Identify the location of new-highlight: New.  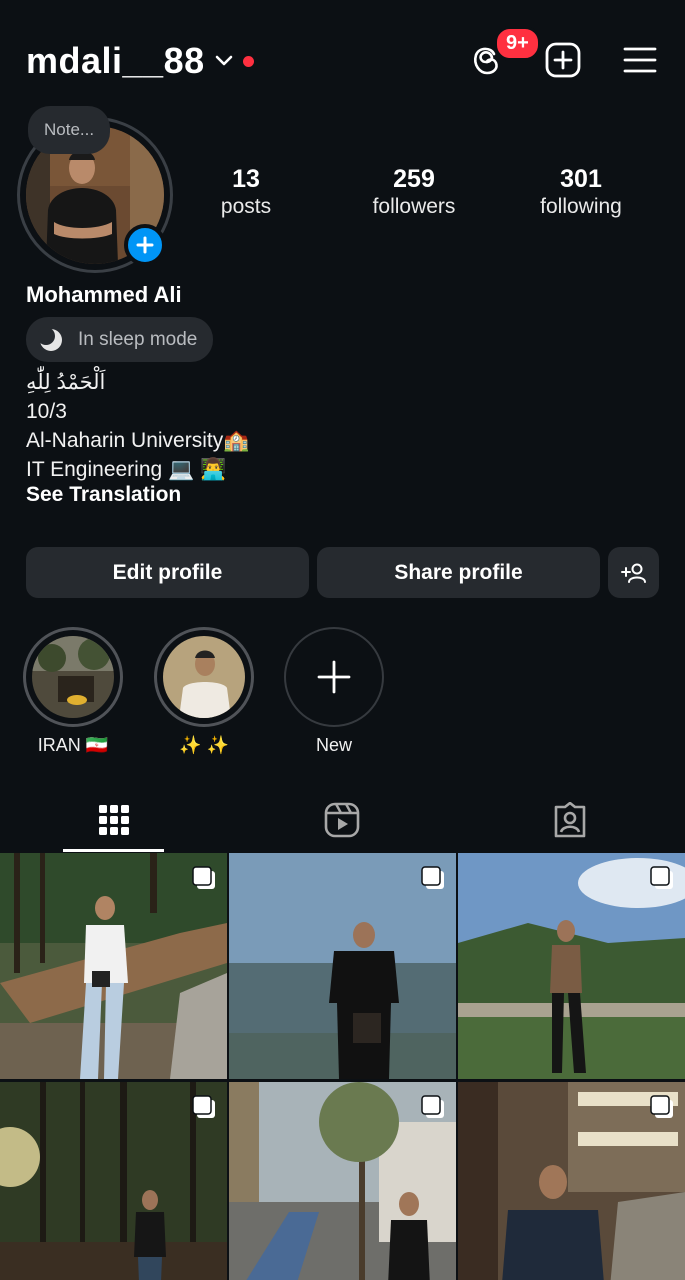
(334, 691).